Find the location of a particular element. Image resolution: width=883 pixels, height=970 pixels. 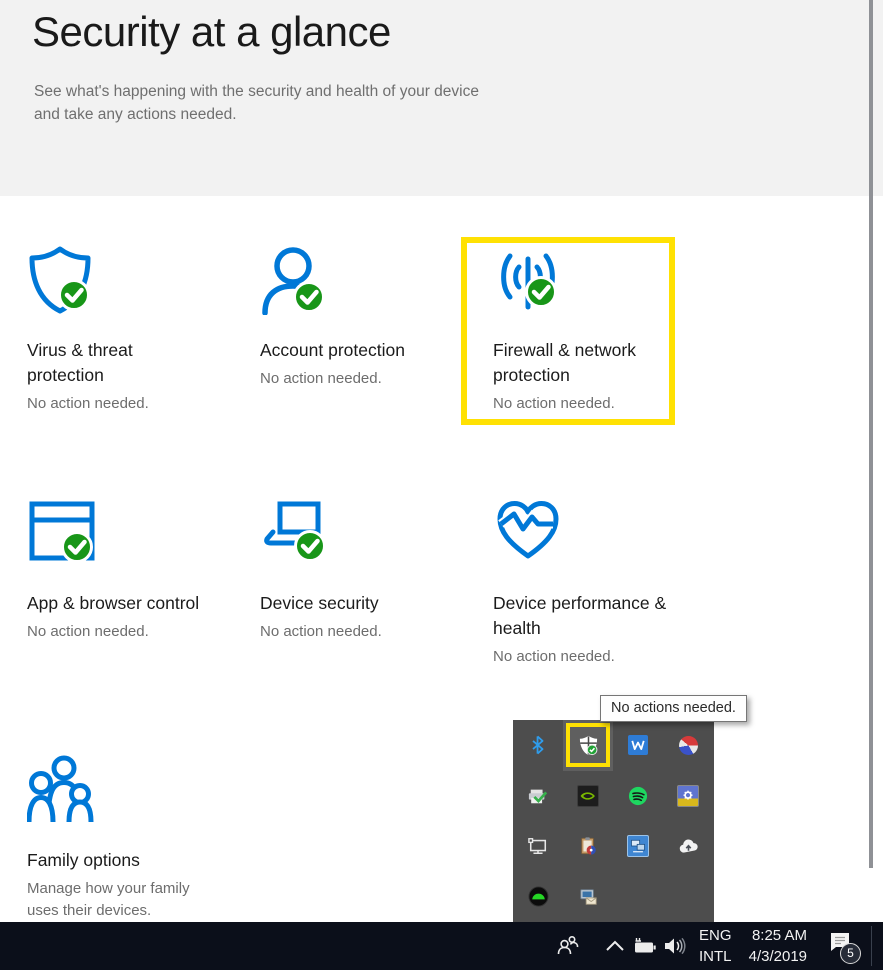

clipboard-disc-icon is located at coordinates (588, 846).